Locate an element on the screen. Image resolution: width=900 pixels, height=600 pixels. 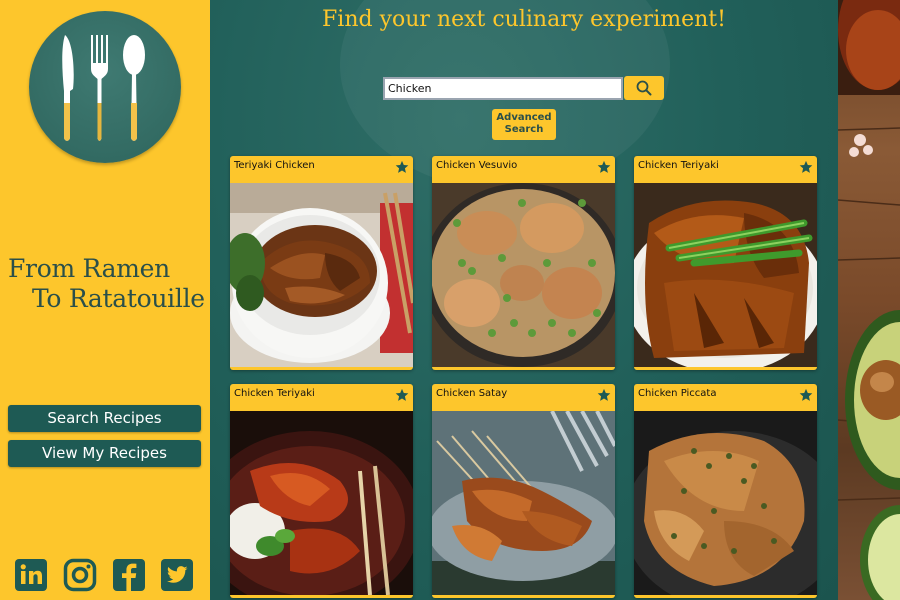
facebook-icon is located at coordinates (129, 575).